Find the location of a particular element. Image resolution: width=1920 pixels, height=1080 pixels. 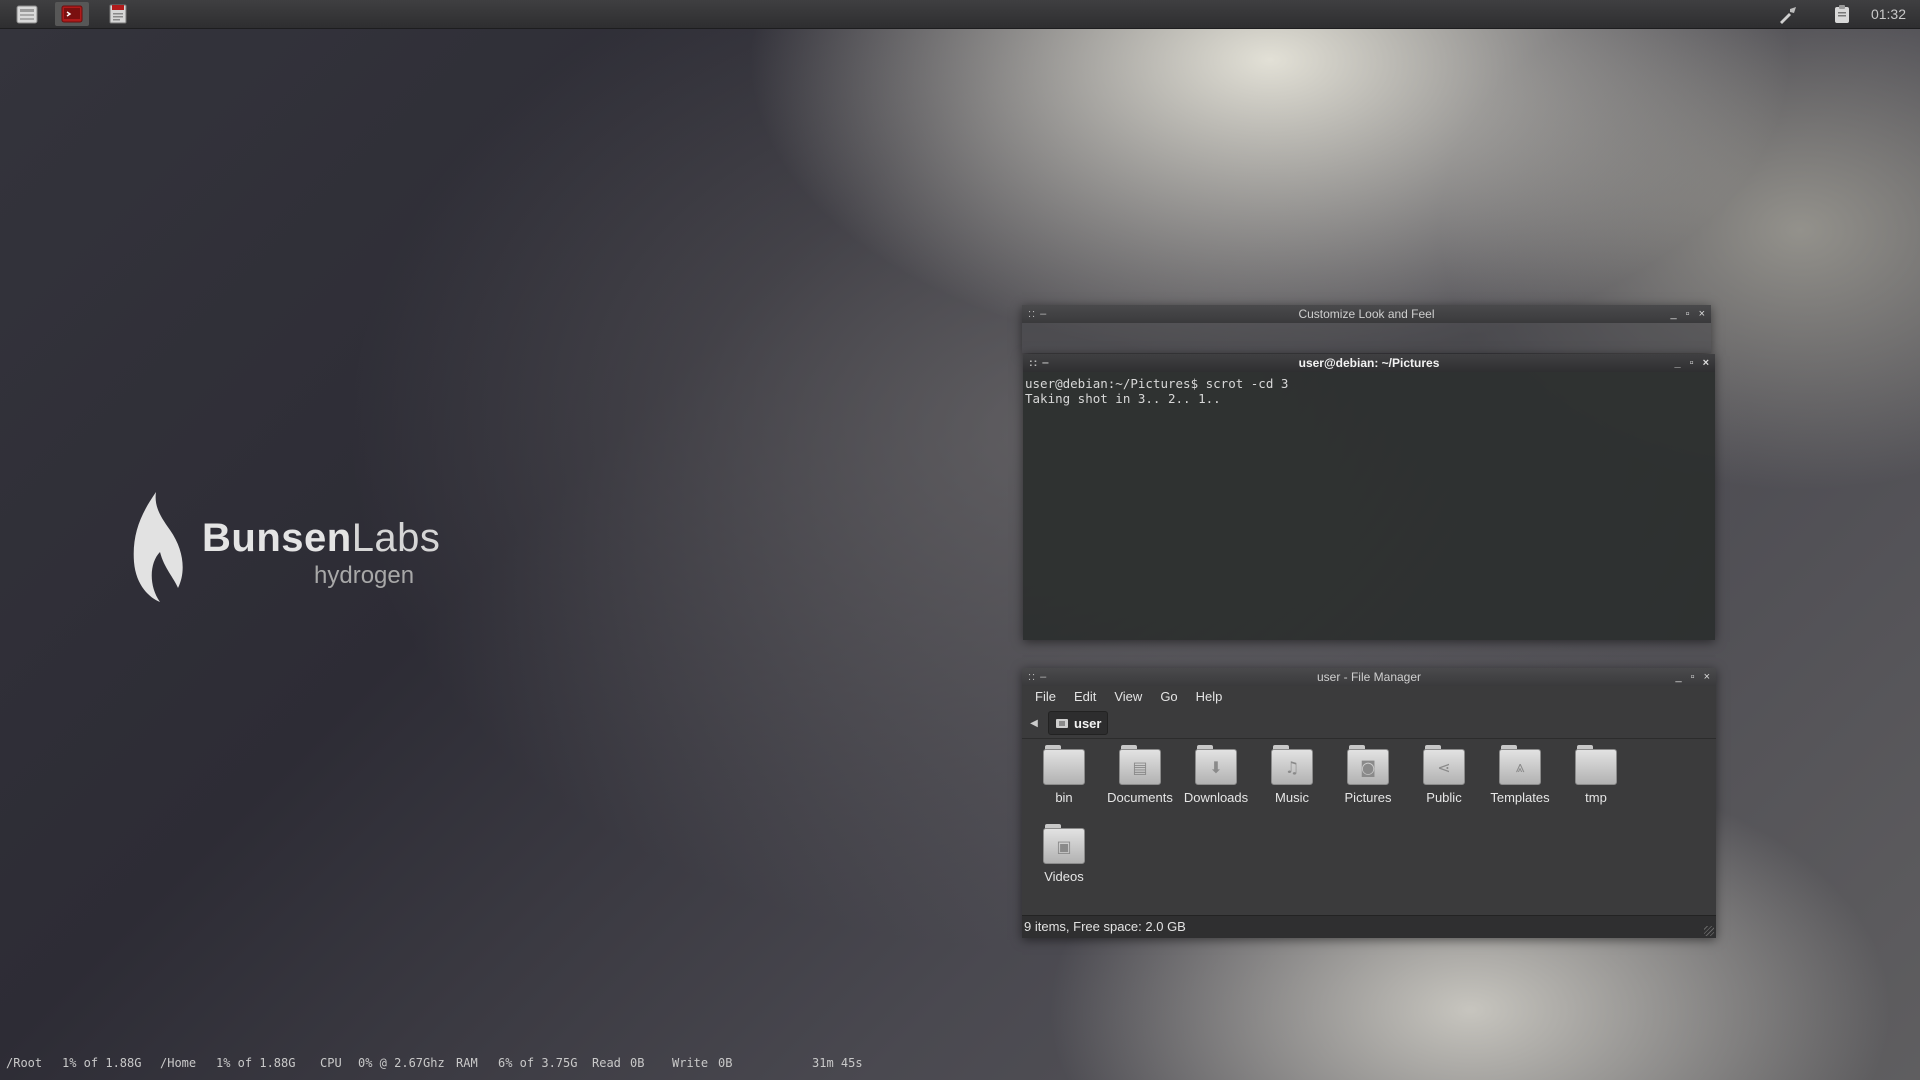

terminal-launcher is located at coordinates (72, 14).